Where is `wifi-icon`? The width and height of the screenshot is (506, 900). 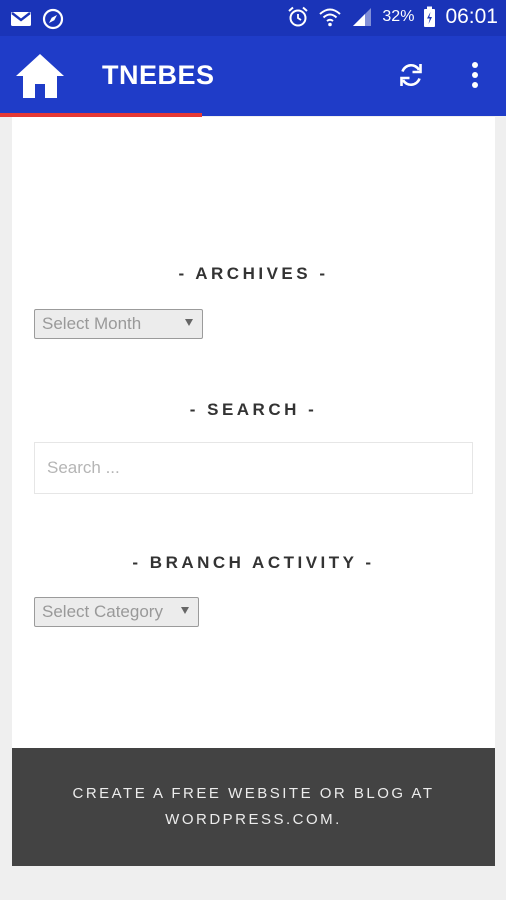 wifi-icon is located at coordinates (330, 17).